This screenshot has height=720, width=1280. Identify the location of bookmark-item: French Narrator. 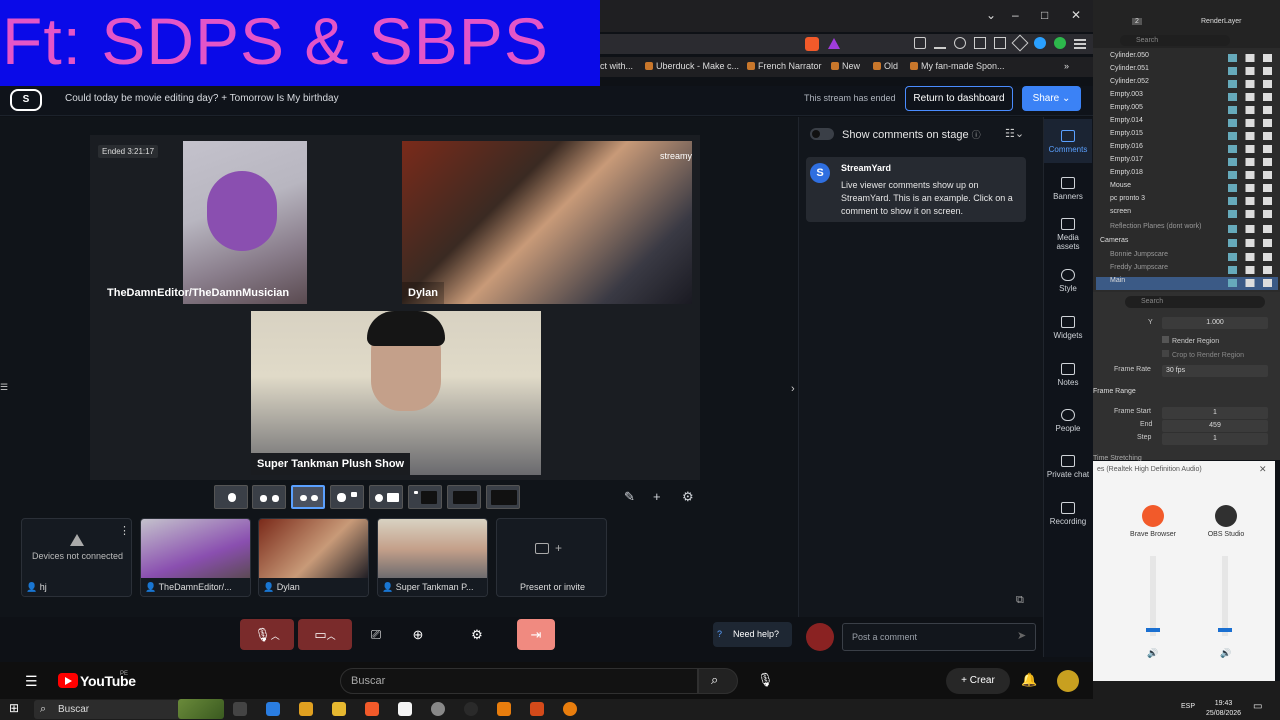
(784, 66).